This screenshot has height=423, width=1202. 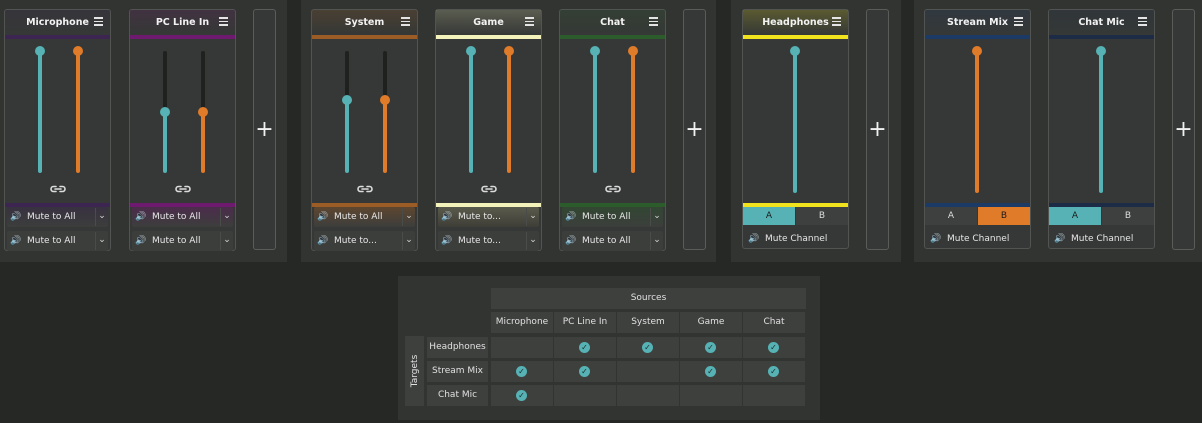 What do you see at coordinates (522, 322) in the screenshot?
I see `matrix-column-header: Microphone` at bounding box center [522, 322].